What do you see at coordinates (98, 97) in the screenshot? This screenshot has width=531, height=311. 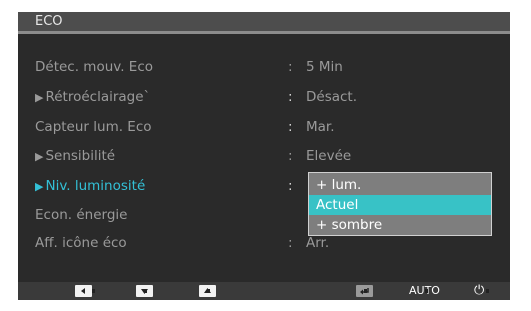 I see `menu-item-label: Rétroéclairage`` at bounding box center [98, 97].